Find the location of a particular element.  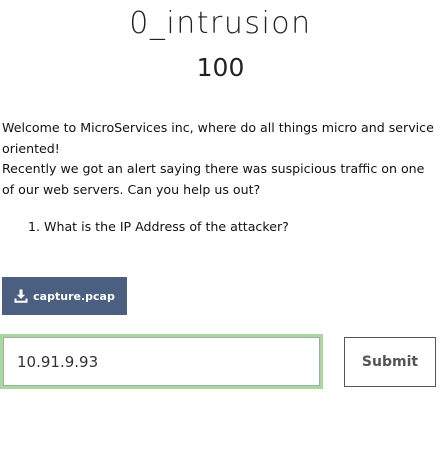

flag-input-container is located at coordinates (161, 361).